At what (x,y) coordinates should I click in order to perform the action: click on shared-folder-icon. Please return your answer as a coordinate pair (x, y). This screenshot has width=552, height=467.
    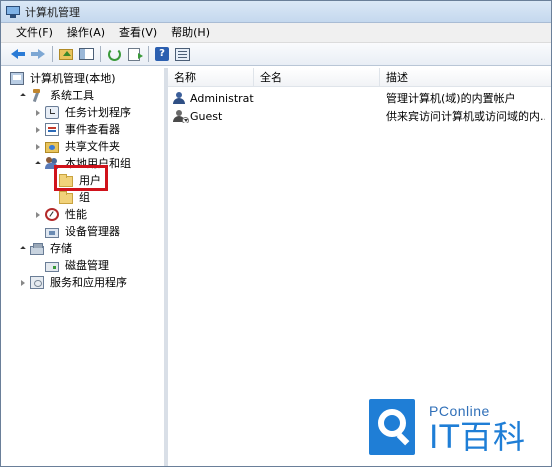
    Looking at the image, I should click on (52, 147).